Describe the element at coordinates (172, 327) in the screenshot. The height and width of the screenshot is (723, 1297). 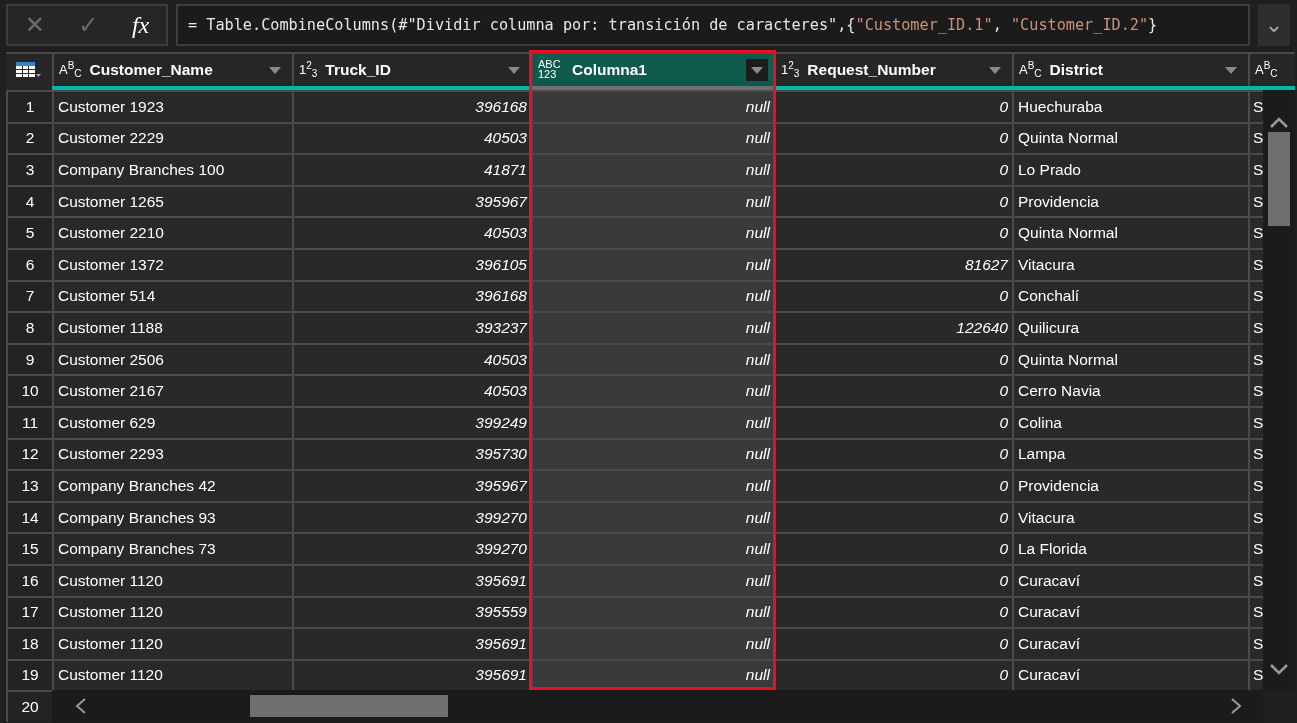
I see `table-cell: Customer 1188` at that location.